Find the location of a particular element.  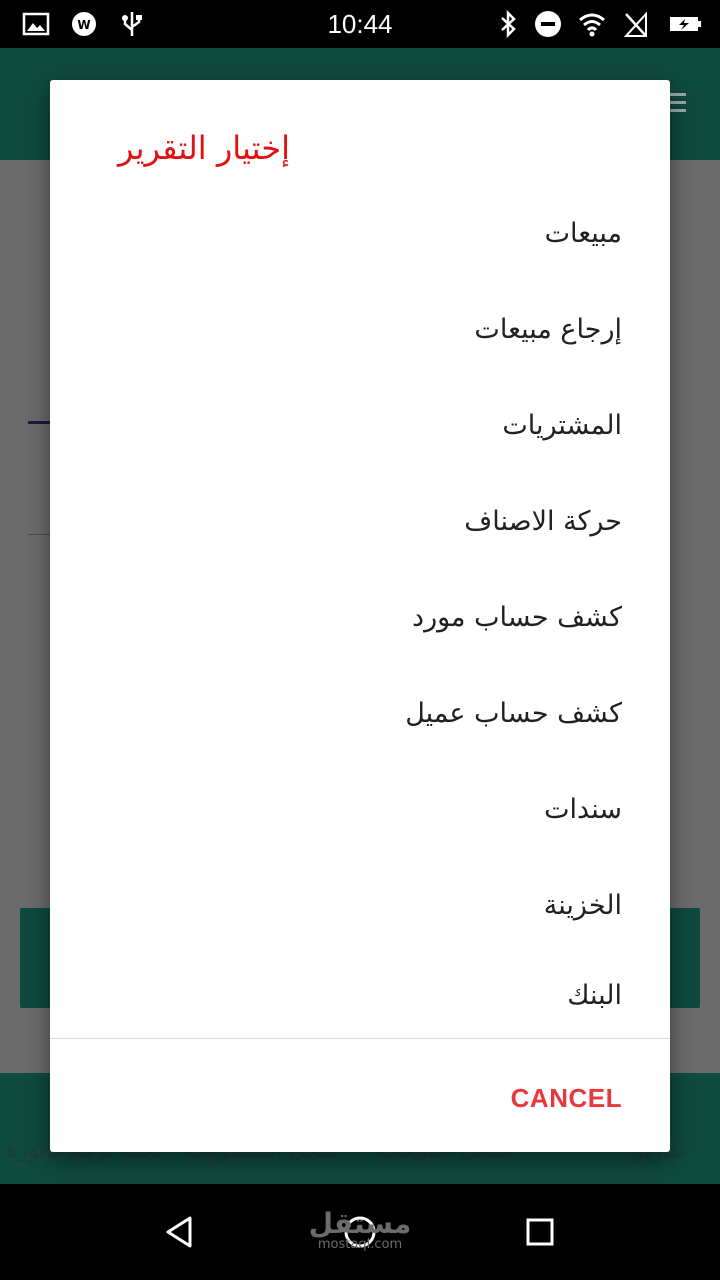

no-signal-icon is located at coordinates (635, 24).